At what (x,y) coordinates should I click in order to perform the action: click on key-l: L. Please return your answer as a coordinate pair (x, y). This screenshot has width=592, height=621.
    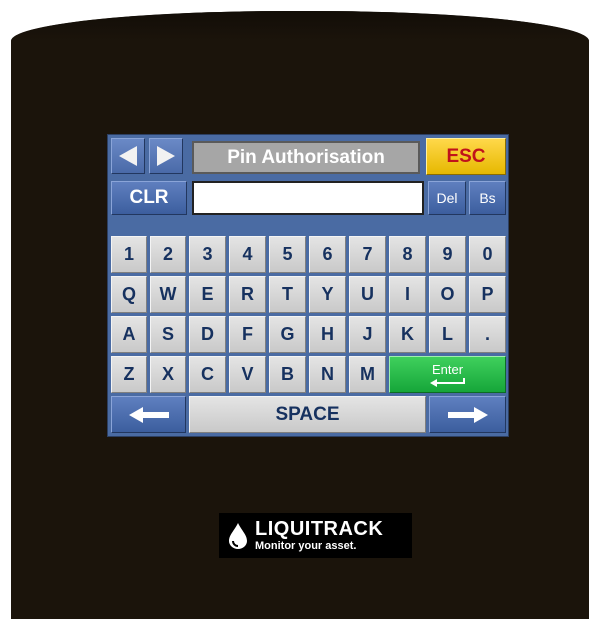
    Looking at the image, I should click on (447, 334).